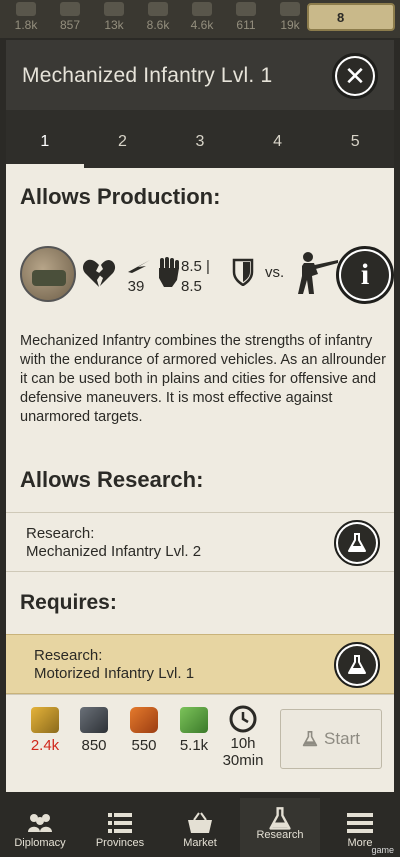 This screenshot has height=857, width=400. What do you see at coordinates (243, 743) in the screenshot?
I see `cost-time-hours: 10h` at bounding box center [243, 743].